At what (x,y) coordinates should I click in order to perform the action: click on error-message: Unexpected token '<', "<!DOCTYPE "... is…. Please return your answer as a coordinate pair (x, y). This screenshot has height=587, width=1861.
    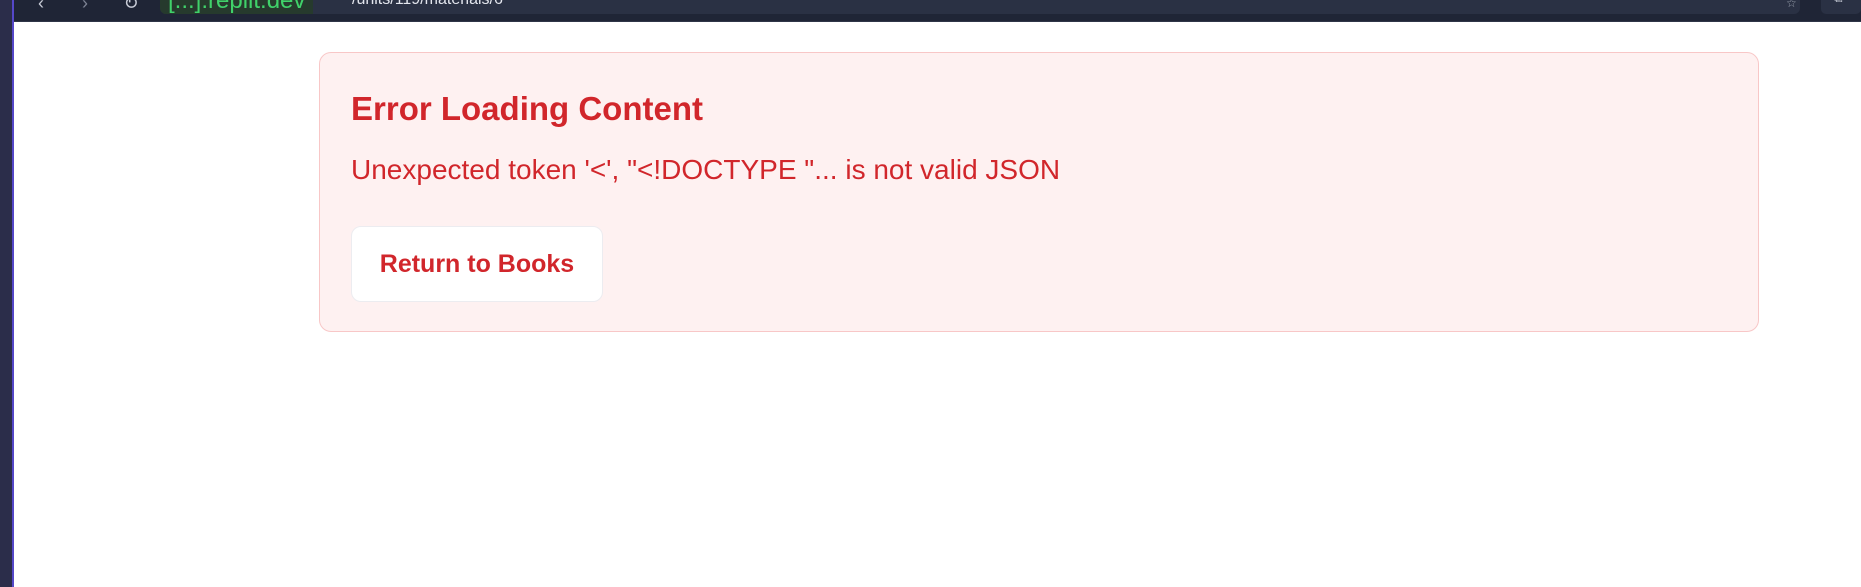
    Looking at the image, I should click on (706, 169).